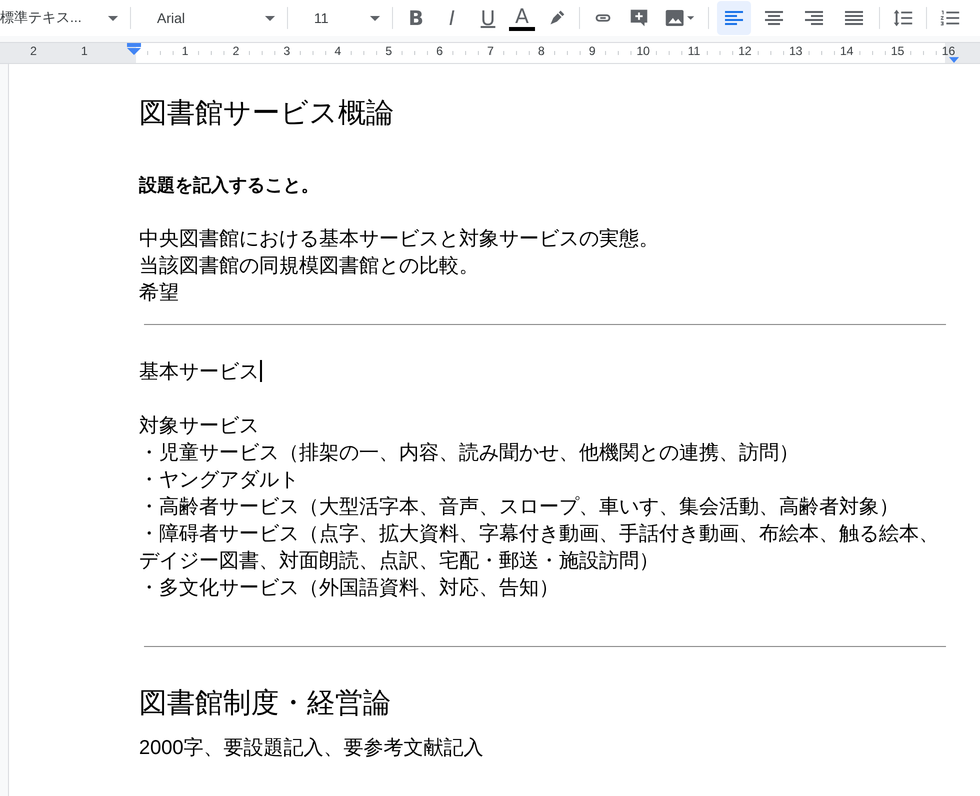  I want to click on ruler-number: 4, so click(338, 51).